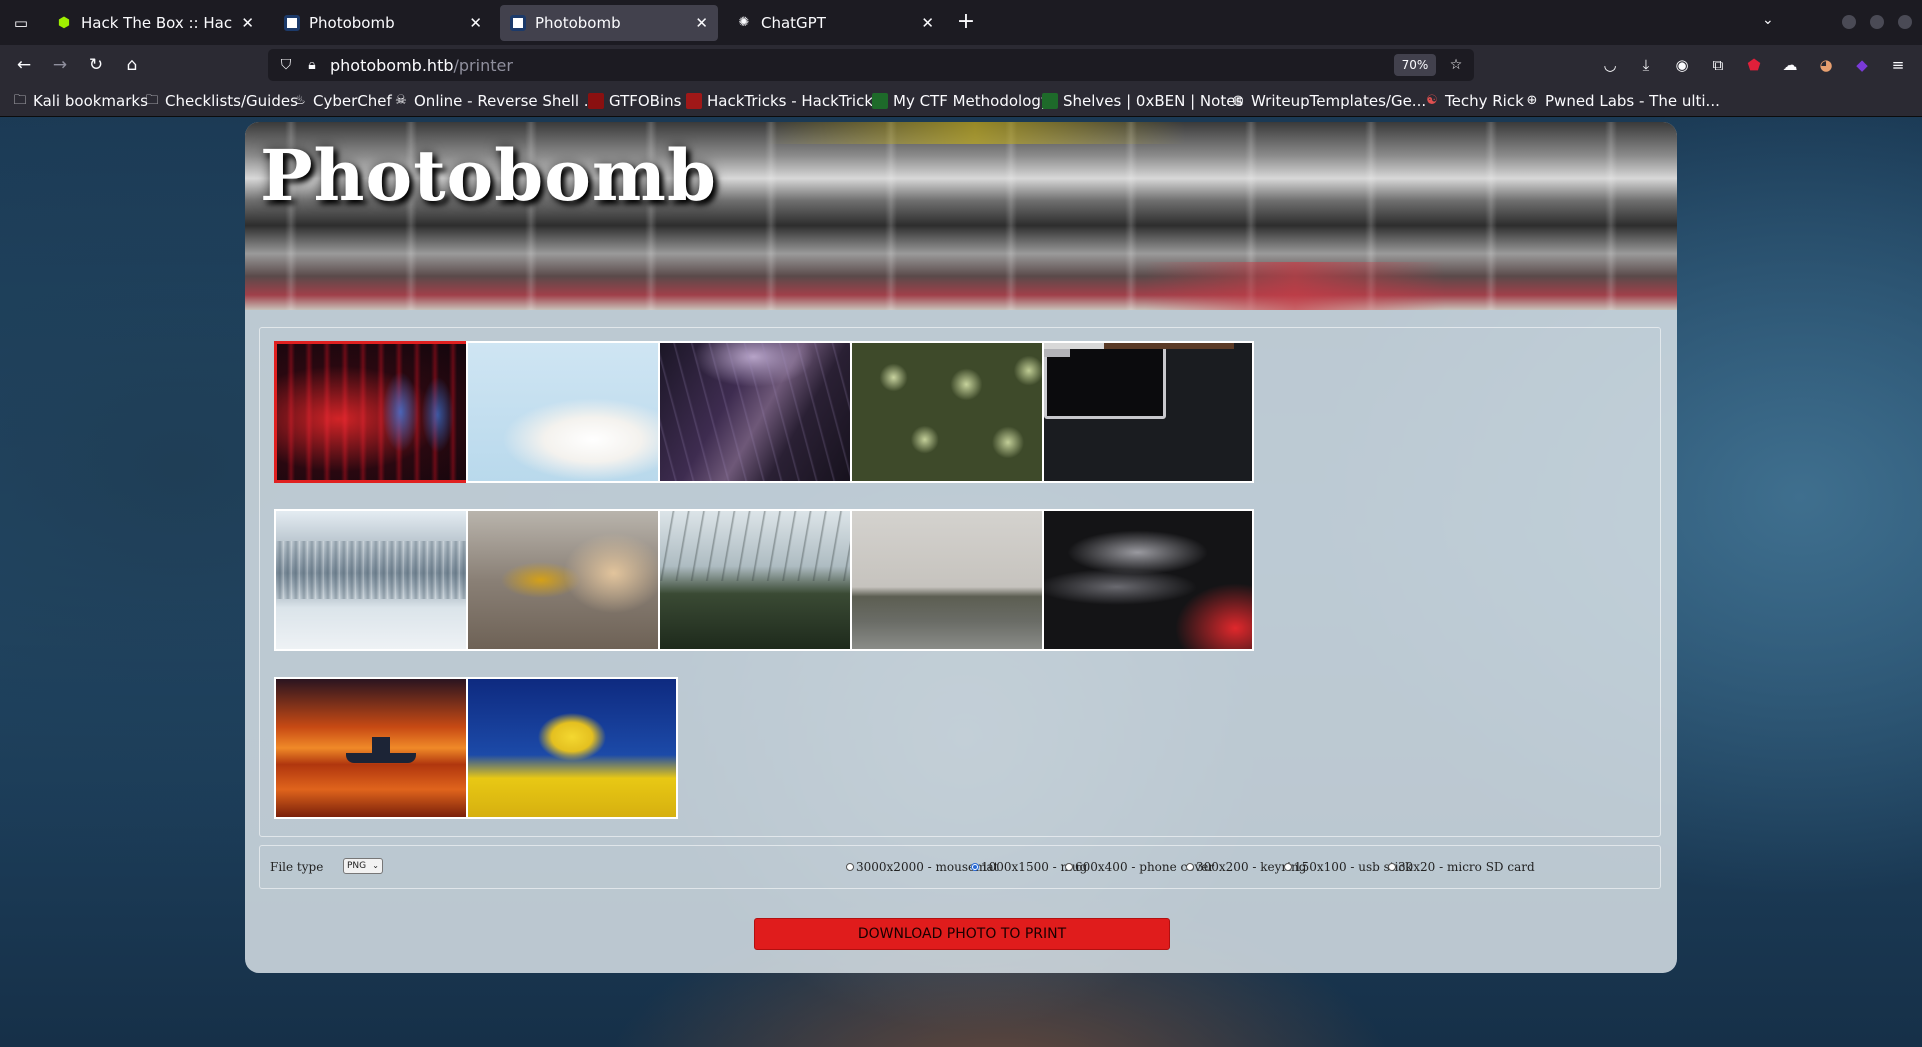 The width and height of the screenshot is (1922, 1047). I want to click on cookie-icon: ☁, so click(1790, 65).